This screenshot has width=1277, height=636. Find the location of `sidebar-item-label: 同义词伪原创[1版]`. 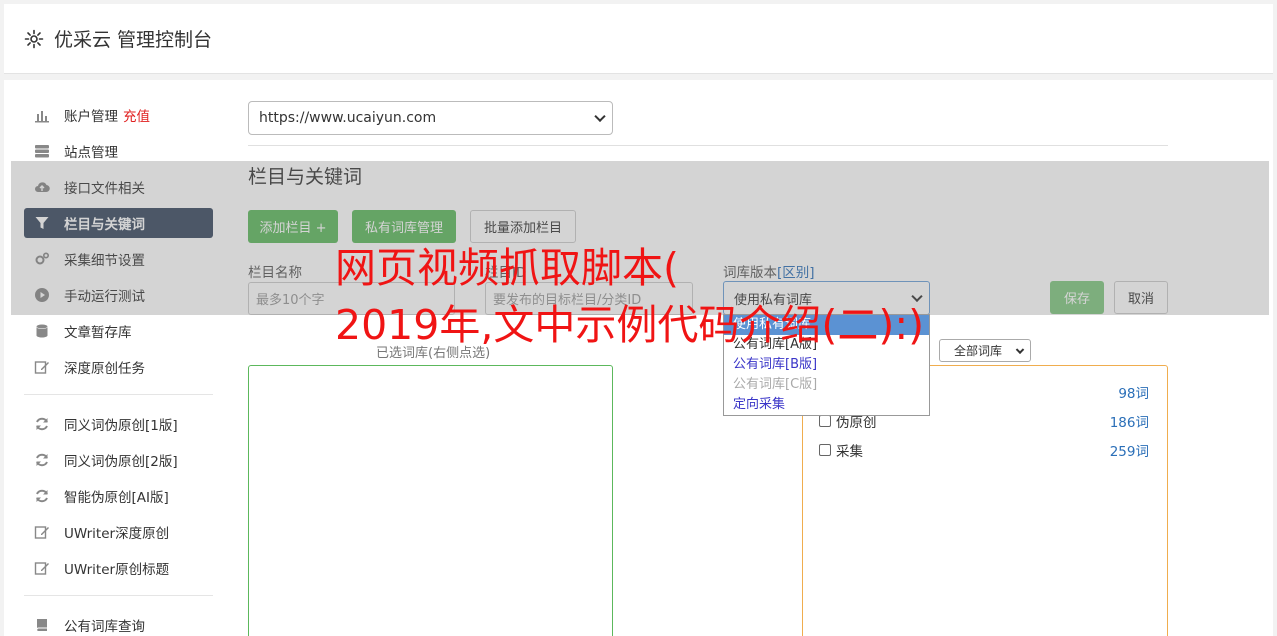

sidebar-item-label: 同义词伪原创[1版] is located at coordinates (121, 426).